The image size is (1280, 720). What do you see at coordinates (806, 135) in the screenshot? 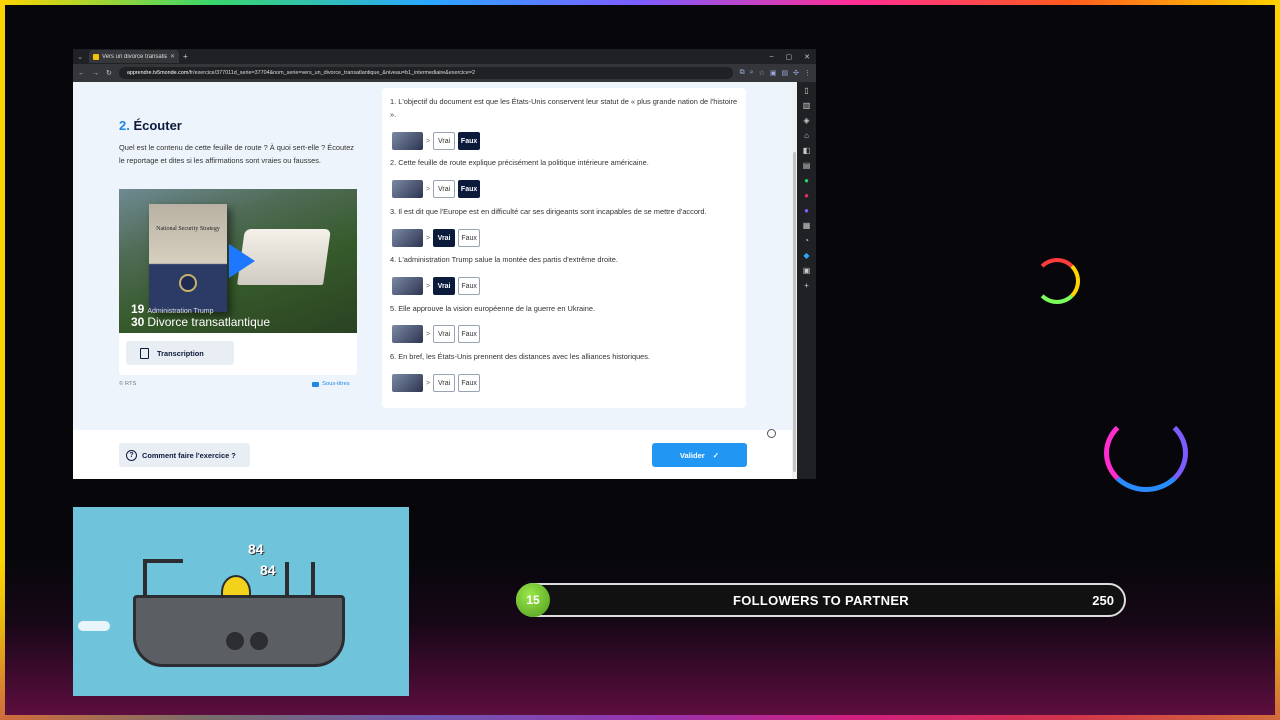
I see `shopping-icon: ⌂` at bounding box center [806, 135].